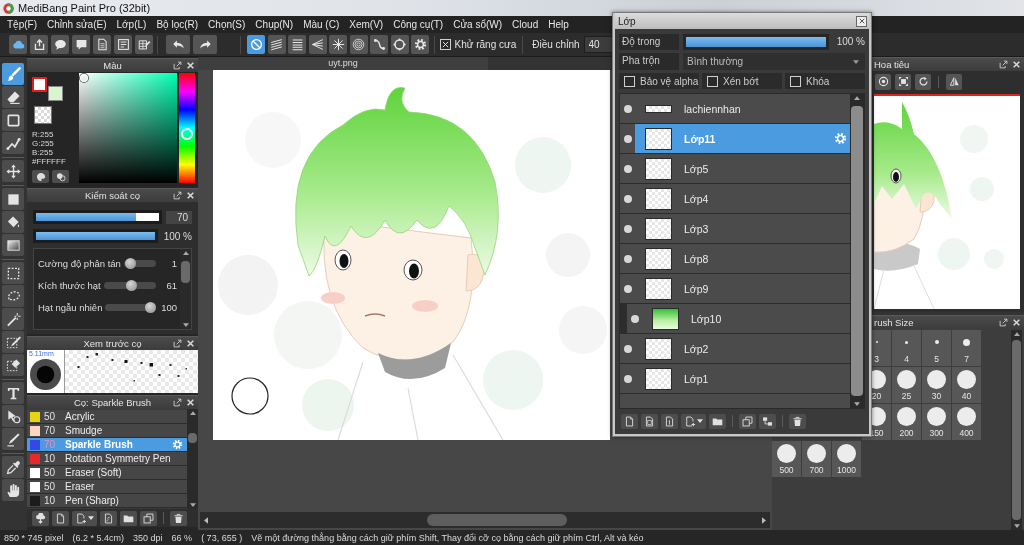  Describe the element at coordinates (742, 348) in the screenshot. I see `layer-item: Lớp2` at that location.